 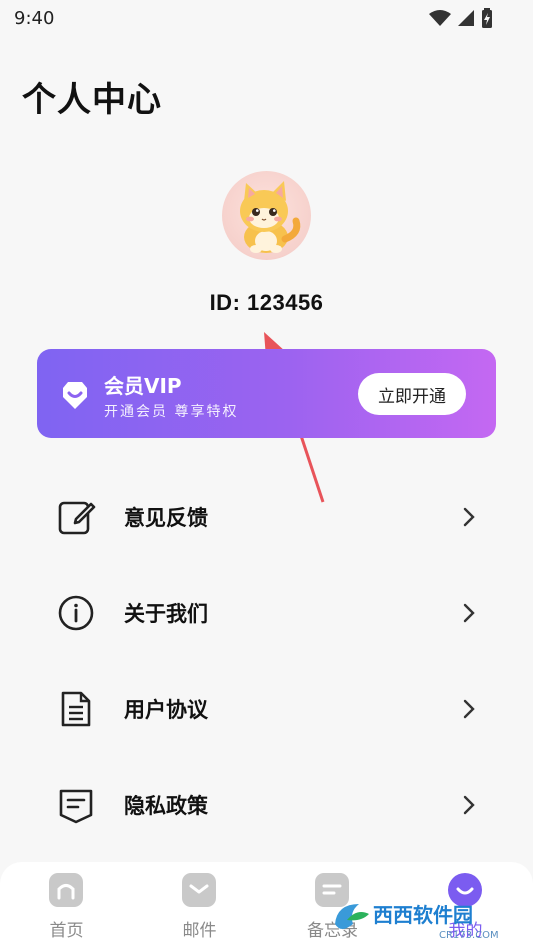 I want to click on tab-mail: 邮件, so click(x=199, y=905).